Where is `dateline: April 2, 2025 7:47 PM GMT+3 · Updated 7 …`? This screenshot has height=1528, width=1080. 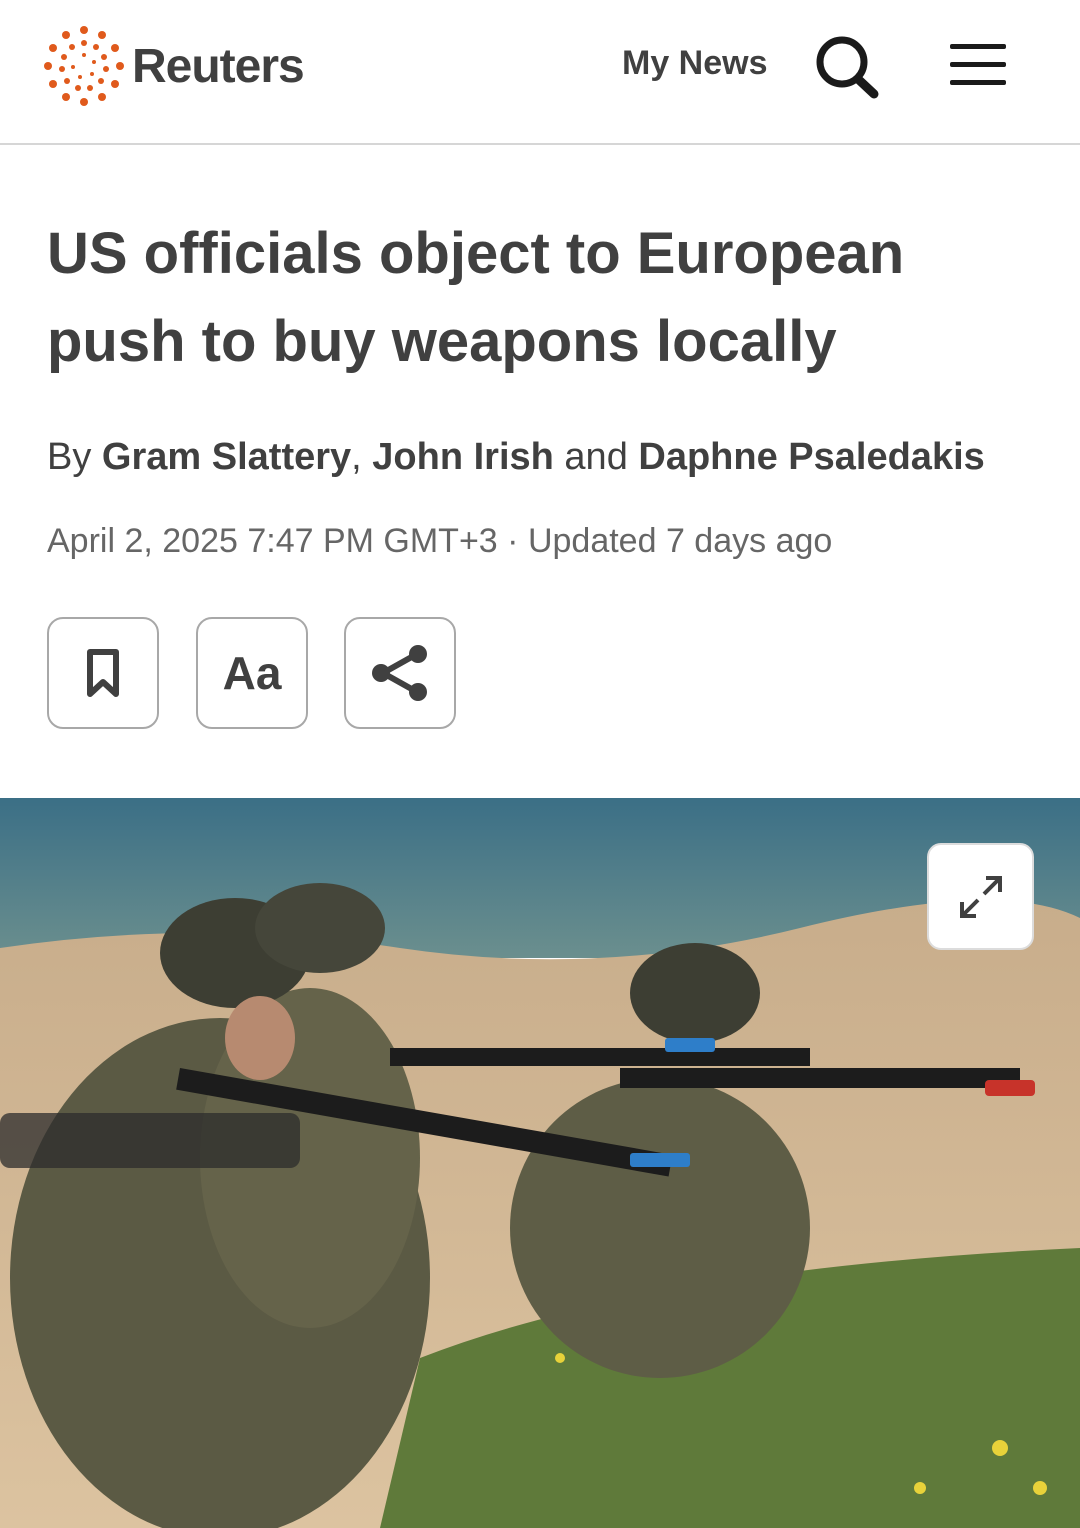
dateline: April 2, 2025 7:47 PM GMT+3 · Updated 7 … is located at coordinates (439, 541).